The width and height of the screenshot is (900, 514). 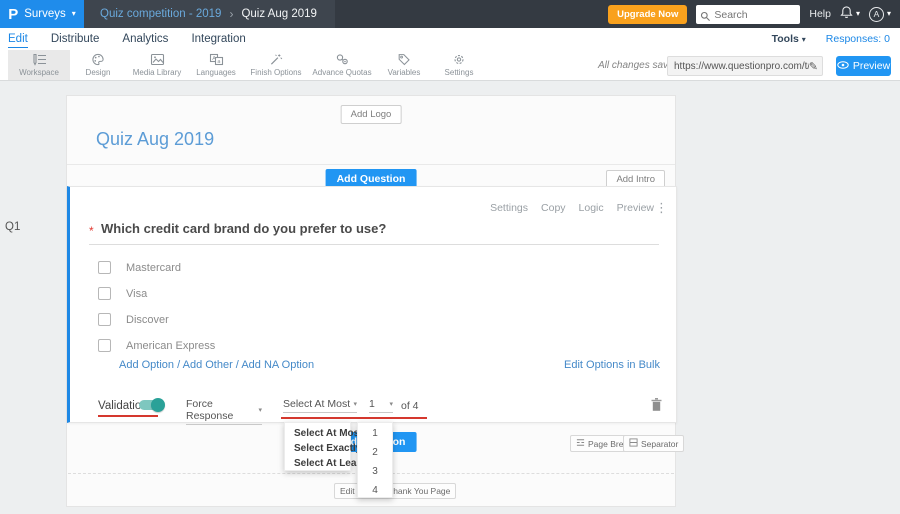 I want to click on toolbar-item-label: Advance Quotas, so click(x=342, y=72).